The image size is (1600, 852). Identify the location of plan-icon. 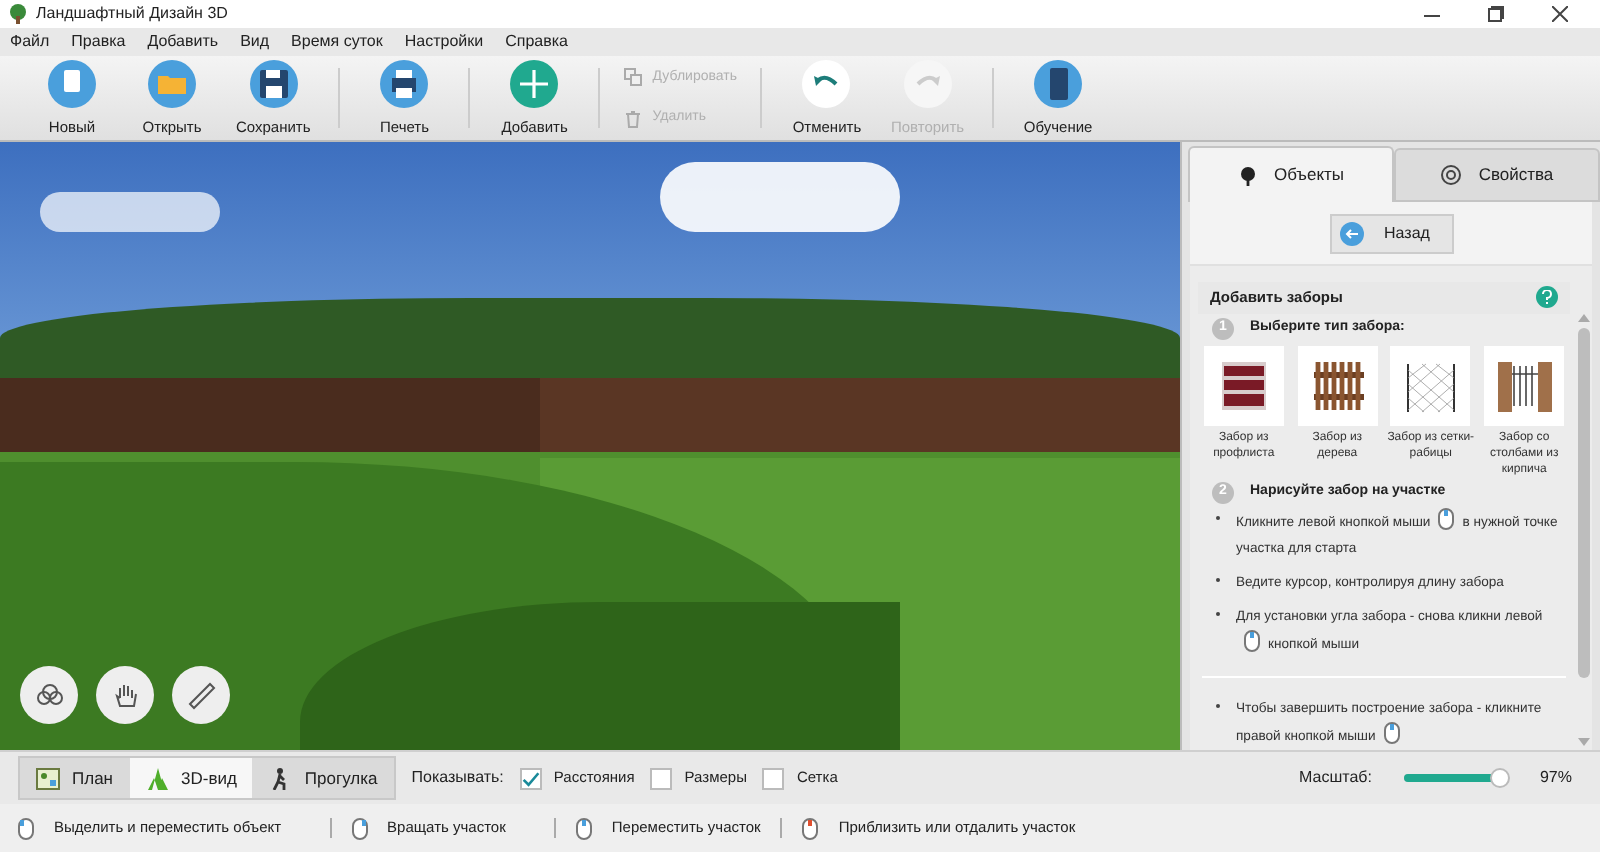
(48, 778).